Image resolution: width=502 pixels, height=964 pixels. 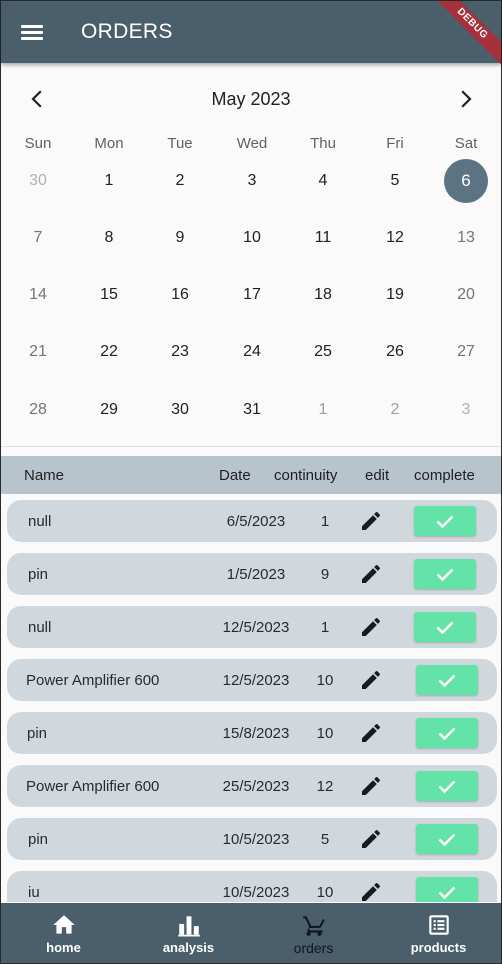 What do you see at coordinates (256, 521) in the screenshot?
I see `order-date: 6/5/2023` at bounding box center [256, 521].